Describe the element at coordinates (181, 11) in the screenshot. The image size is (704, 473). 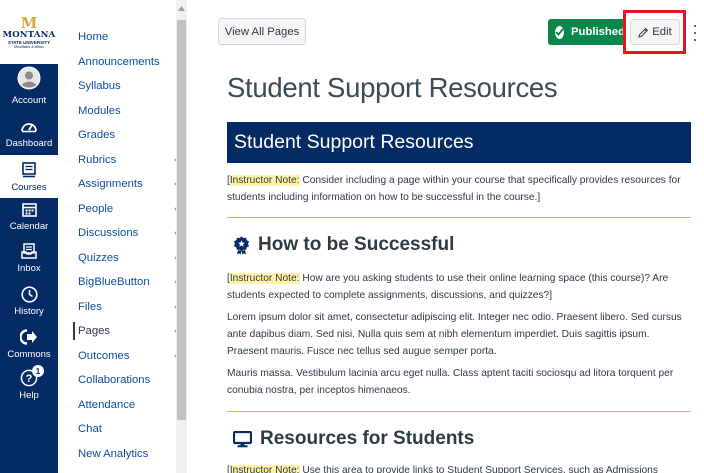
I see `scroll-up-arrow-icon` at that location.